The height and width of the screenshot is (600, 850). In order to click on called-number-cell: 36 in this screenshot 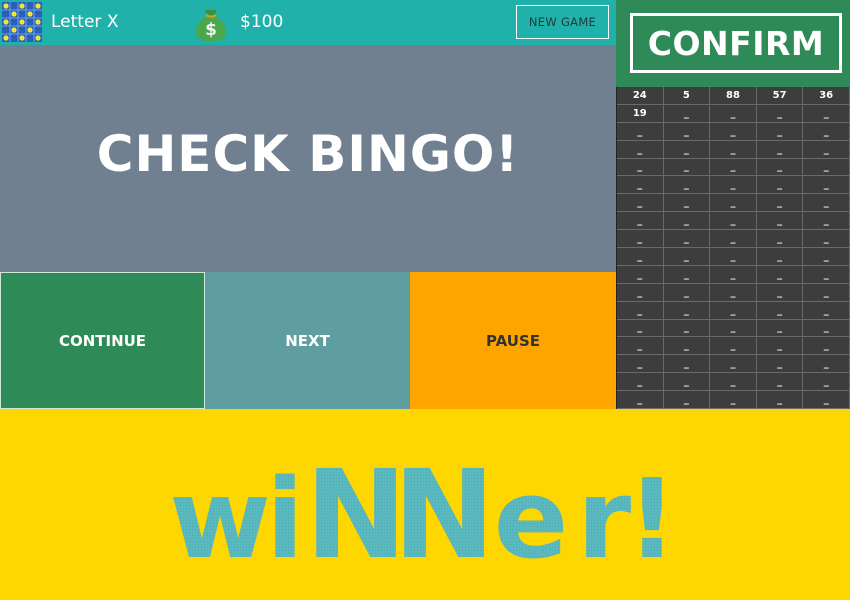, I will do `click(826, 96)`.